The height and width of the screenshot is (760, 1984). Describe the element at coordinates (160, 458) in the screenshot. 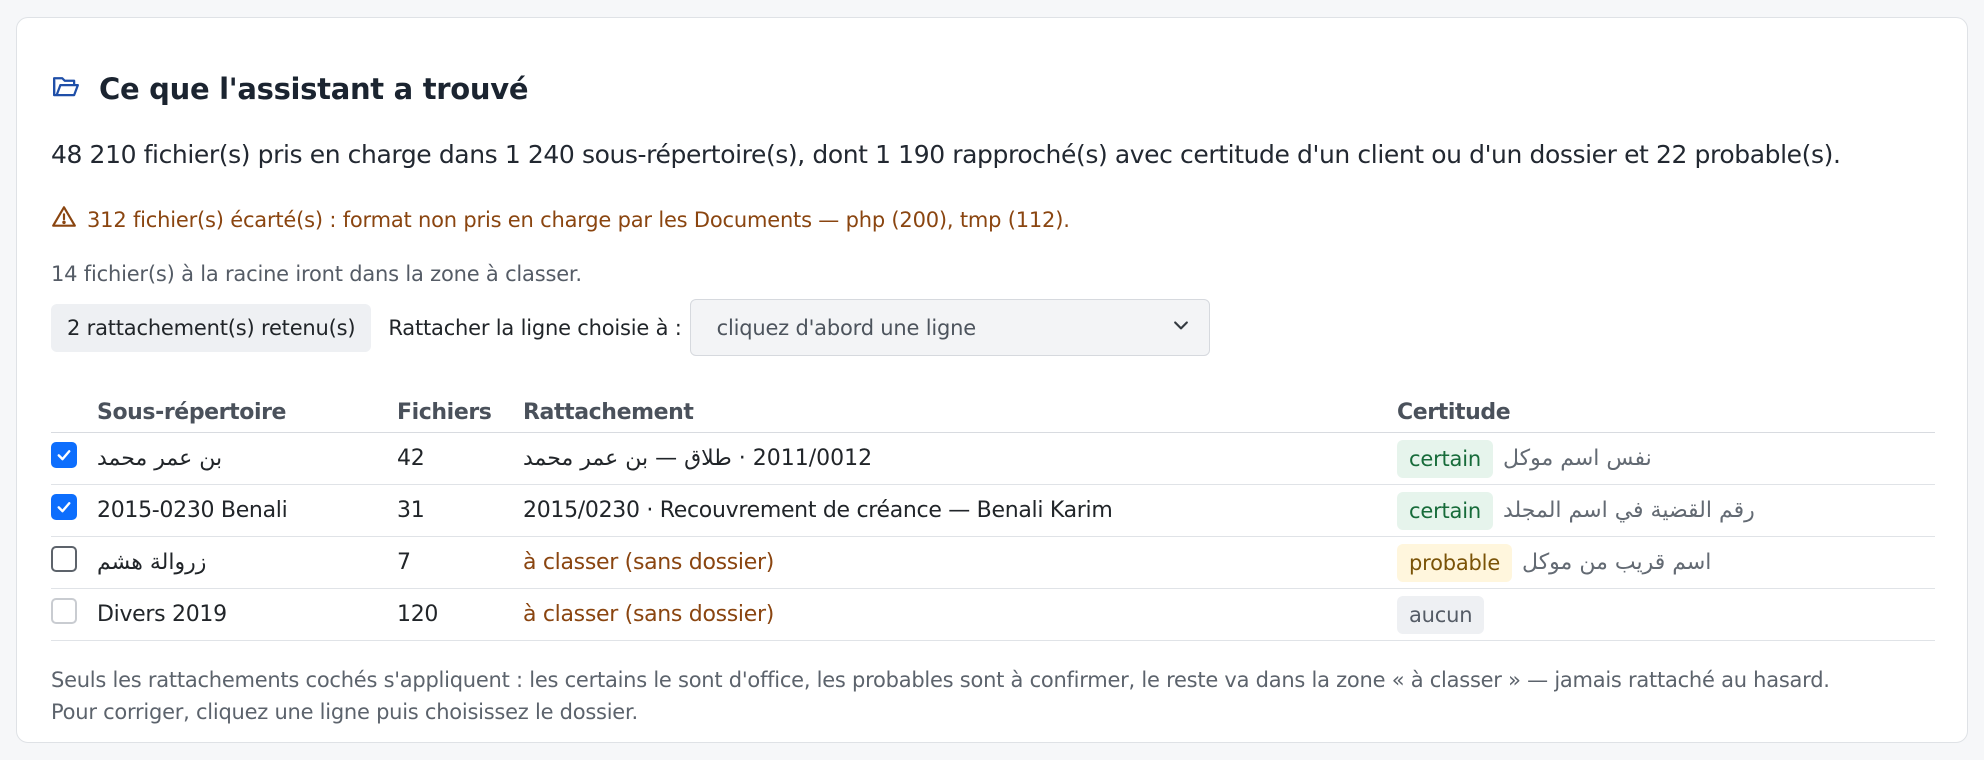

I see `row-subdir: بن عمر محمد` at that location.